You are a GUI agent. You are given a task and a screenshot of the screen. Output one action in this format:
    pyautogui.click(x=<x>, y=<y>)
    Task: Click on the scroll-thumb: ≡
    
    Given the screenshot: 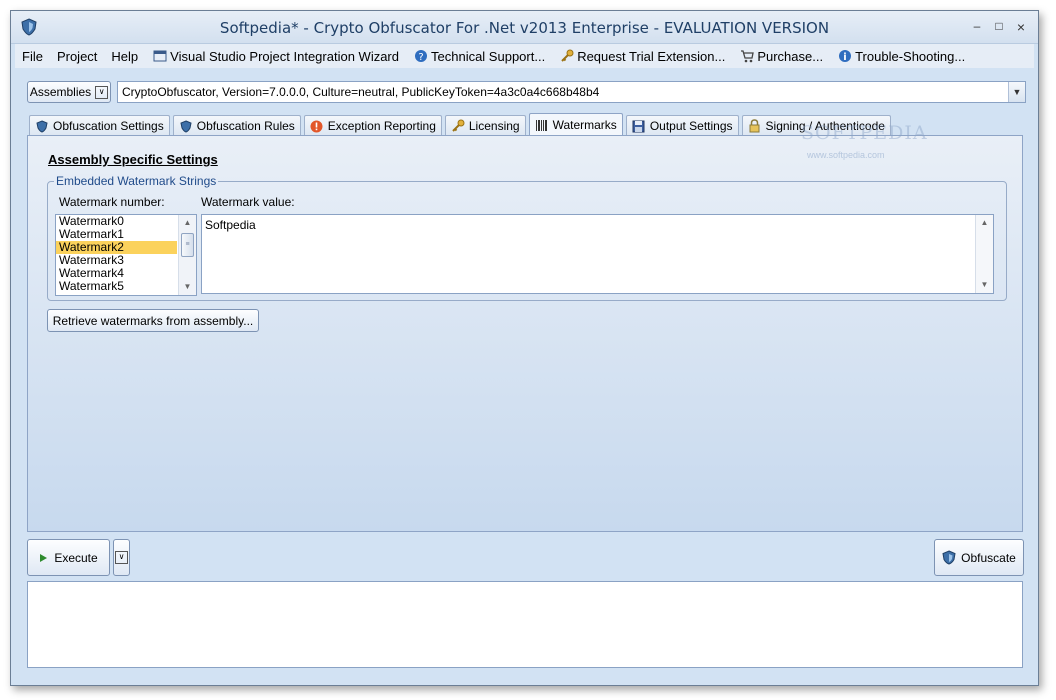 What is the action you would take?
    pyautogui.click(x=187, y=245)
    